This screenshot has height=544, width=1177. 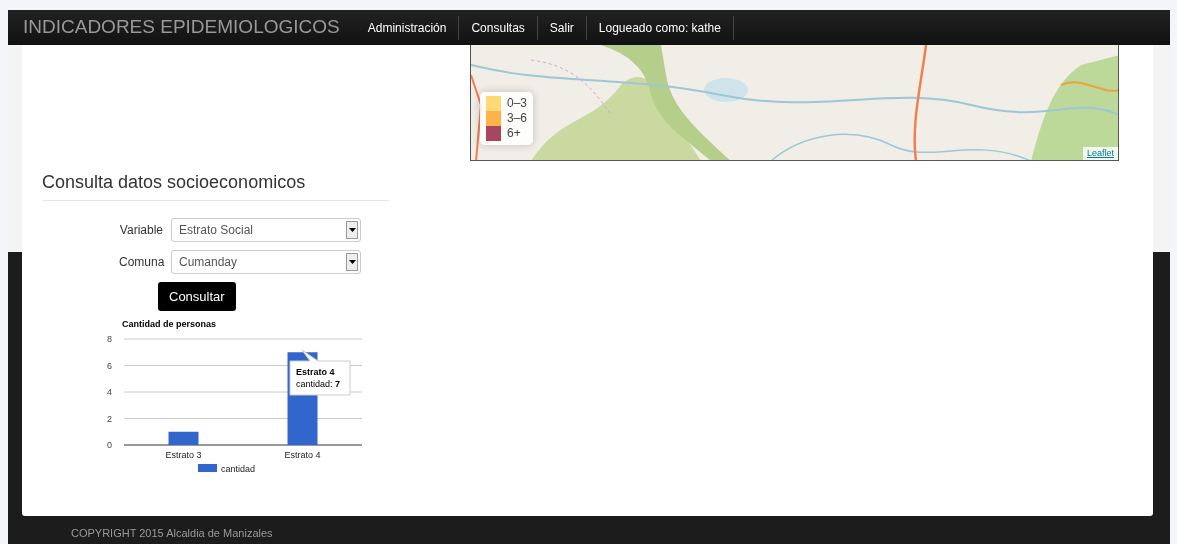 I want to click on chart-title: Cantidad de personas, so click(x=169, y=324).